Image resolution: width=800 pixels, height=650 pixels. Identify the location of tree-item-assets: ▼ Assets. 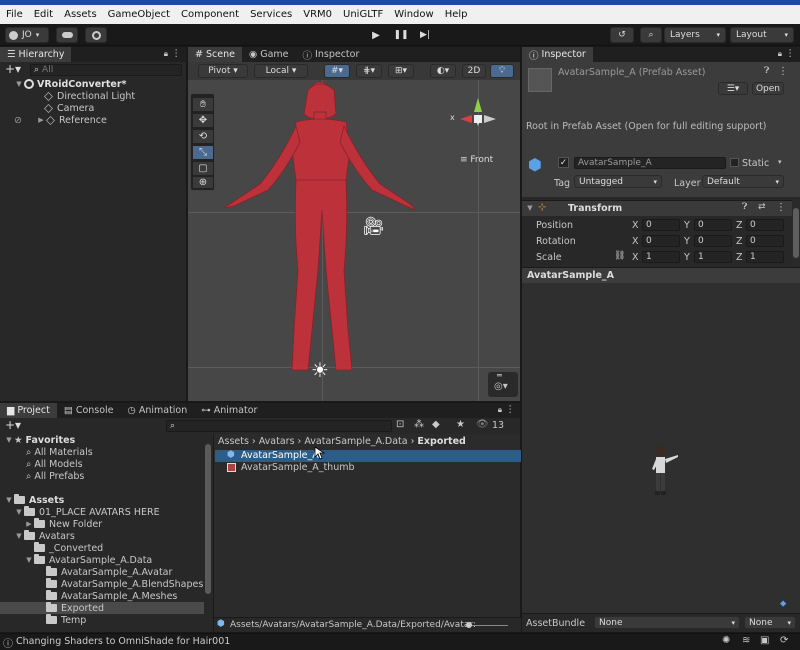
(34, 500).